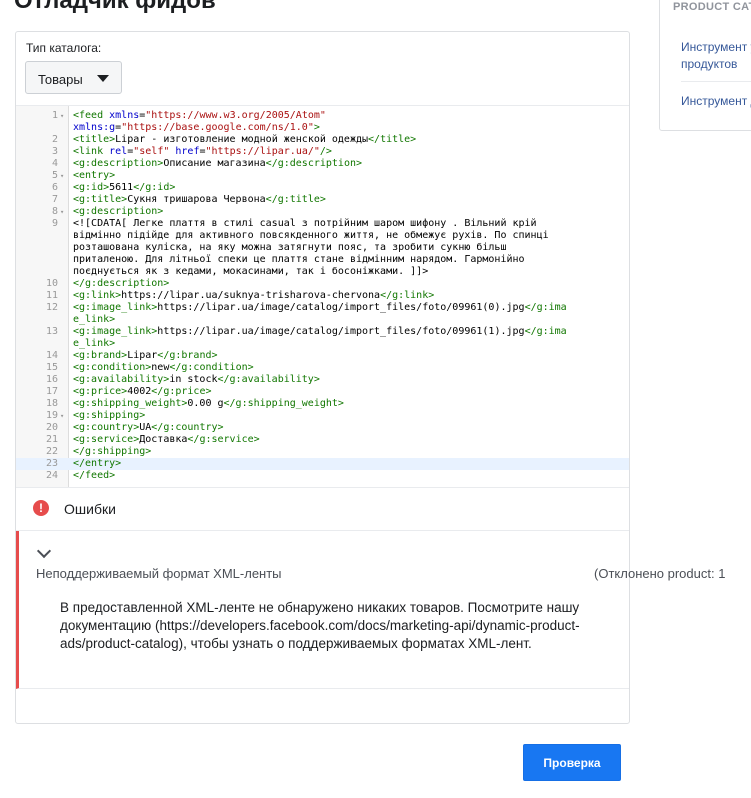 The width and height of the screenshot is (751, 798). What do you see at coordinates (103, 78) in the screenshot?
I see `caret-down-icon` at bounding box center [103, 78].